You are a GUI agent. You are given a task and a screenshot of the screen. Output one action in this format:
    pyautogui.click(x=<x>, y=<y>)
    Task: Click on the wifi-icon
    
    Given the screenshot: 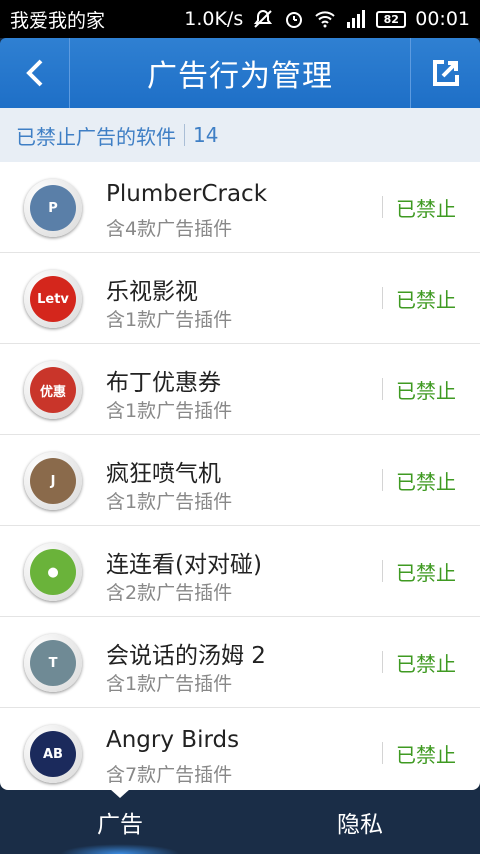 What is the action you would take?
    pyautogui.click(x=325, y=19)
    